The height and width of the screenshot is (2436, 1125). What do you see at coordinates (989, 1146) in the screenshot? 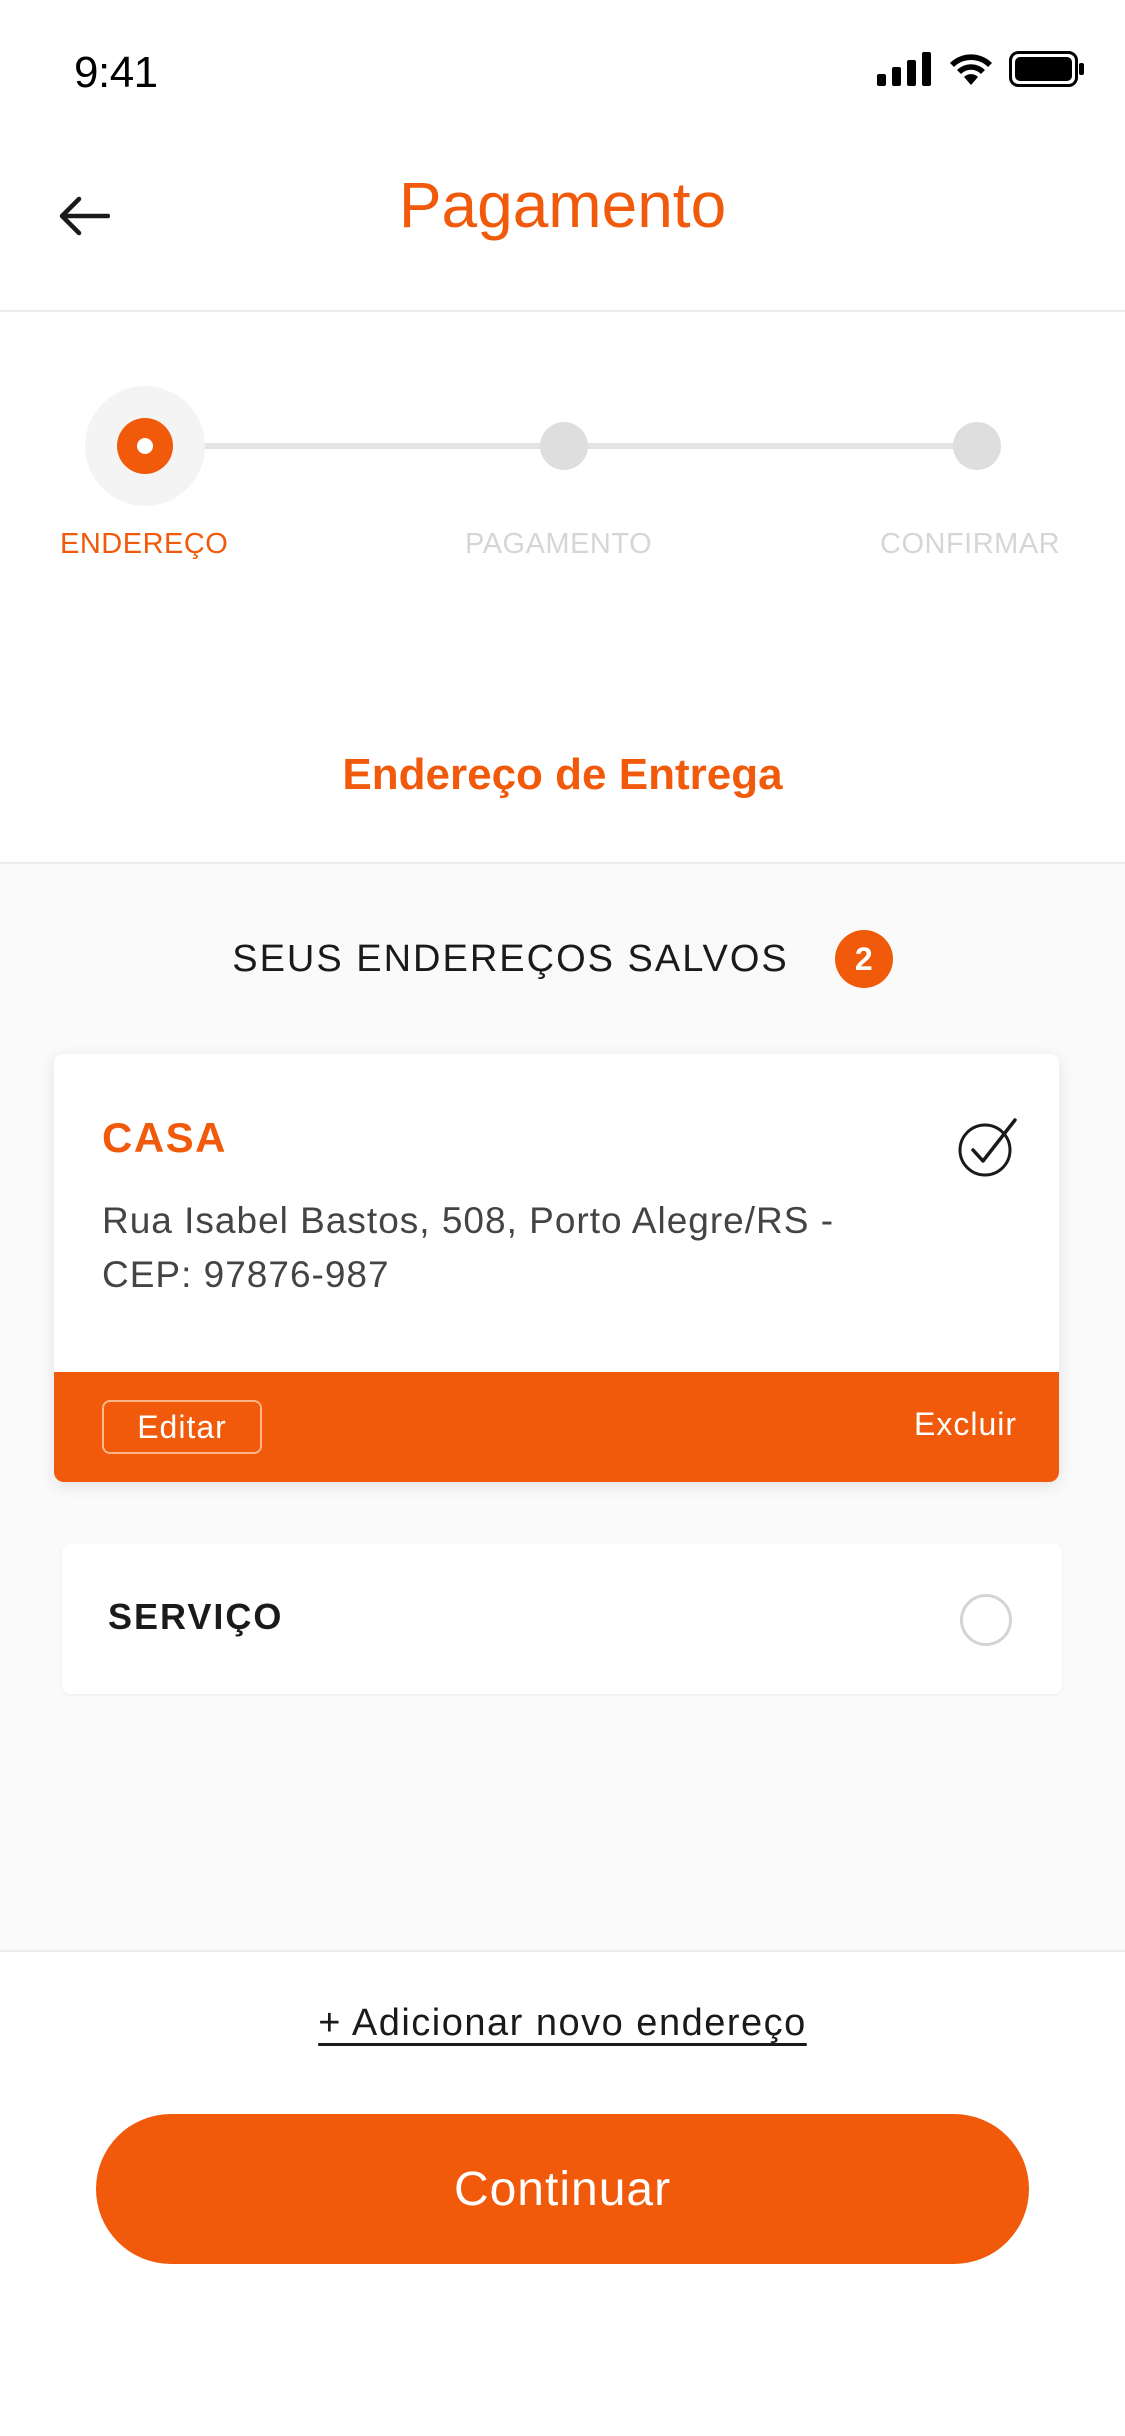
I see `check-circle-icon` at bounding box center [989, 1146].